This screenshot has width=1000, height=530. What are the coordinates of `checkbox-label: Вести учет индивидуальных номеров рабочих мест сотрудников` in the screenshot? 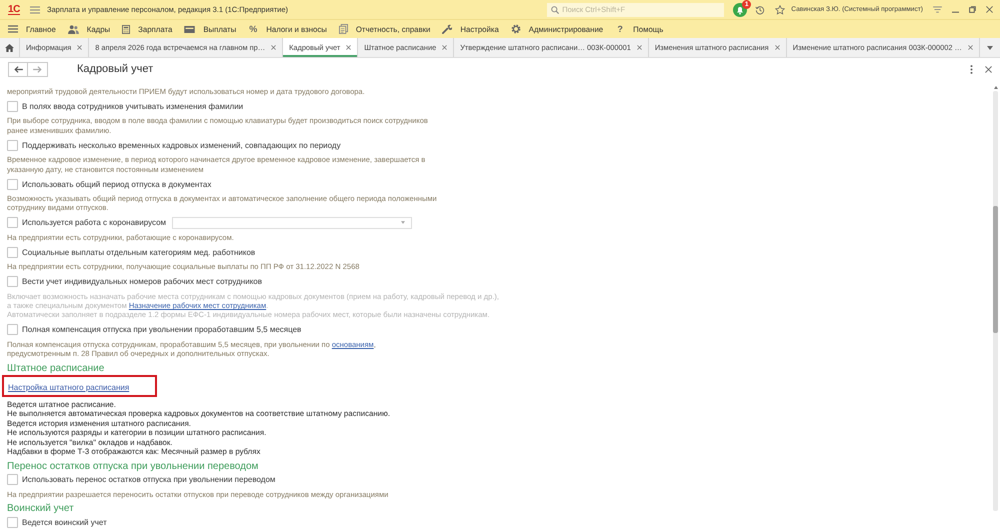 It's located at (142, 281).